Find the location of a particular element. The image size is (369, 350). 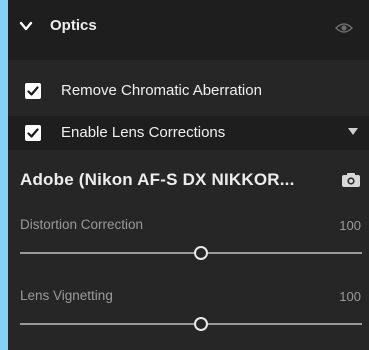

enable-lens-corrections-row: Enable Lens Corrections is located at coordinates (188, 133).